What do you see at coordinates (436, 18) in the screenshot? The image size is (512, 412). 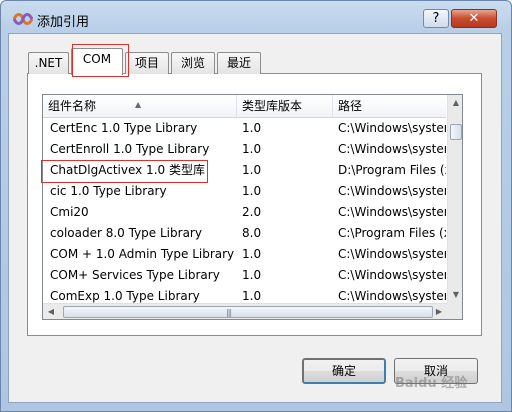 I see `help-button: ?` at bounding box center [436, 18].